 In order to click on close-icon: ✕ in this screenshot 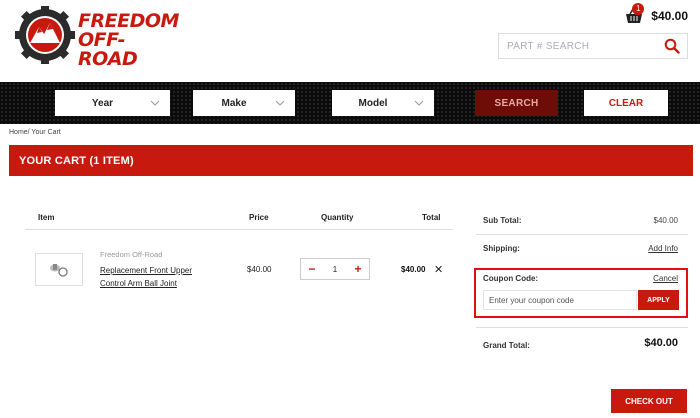, I will do `click(438, 269)`.